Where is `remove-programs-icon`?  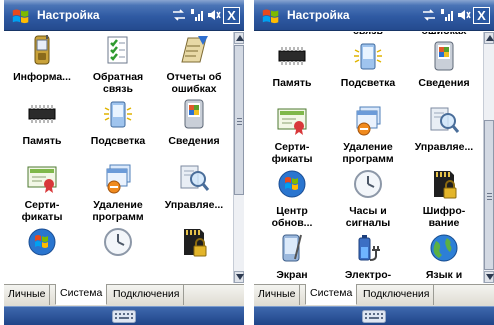
remove-programs-icon is located at coordinates (368, 120).